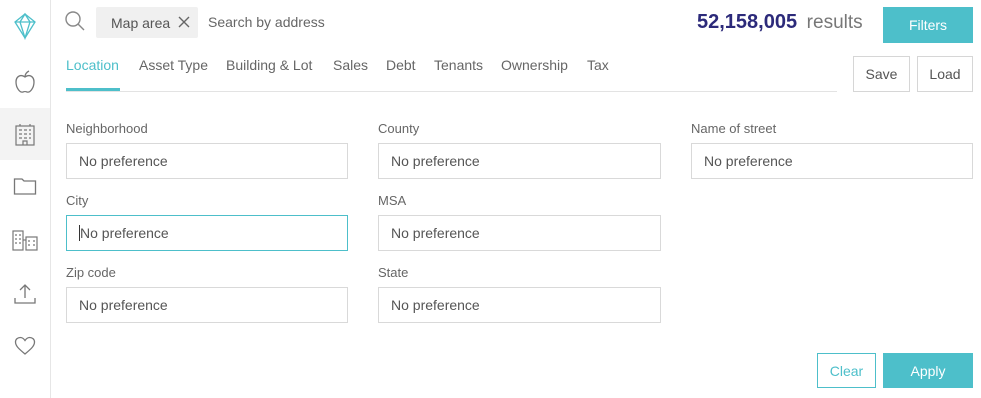 Image resolution: width=981 pixels, height=398 pixels. Describe the element at coordinates (748, 161) in the screenshot. I see `street-name-value: No preference` at that location.